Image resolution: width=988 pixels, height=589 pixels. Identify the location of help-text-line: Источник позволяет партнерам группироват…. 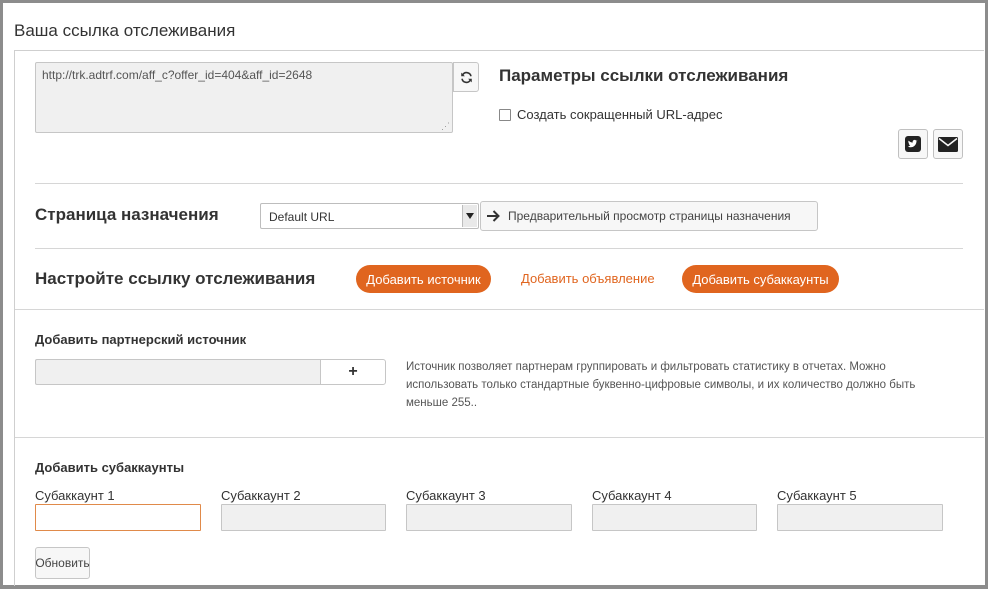
(646, 367).